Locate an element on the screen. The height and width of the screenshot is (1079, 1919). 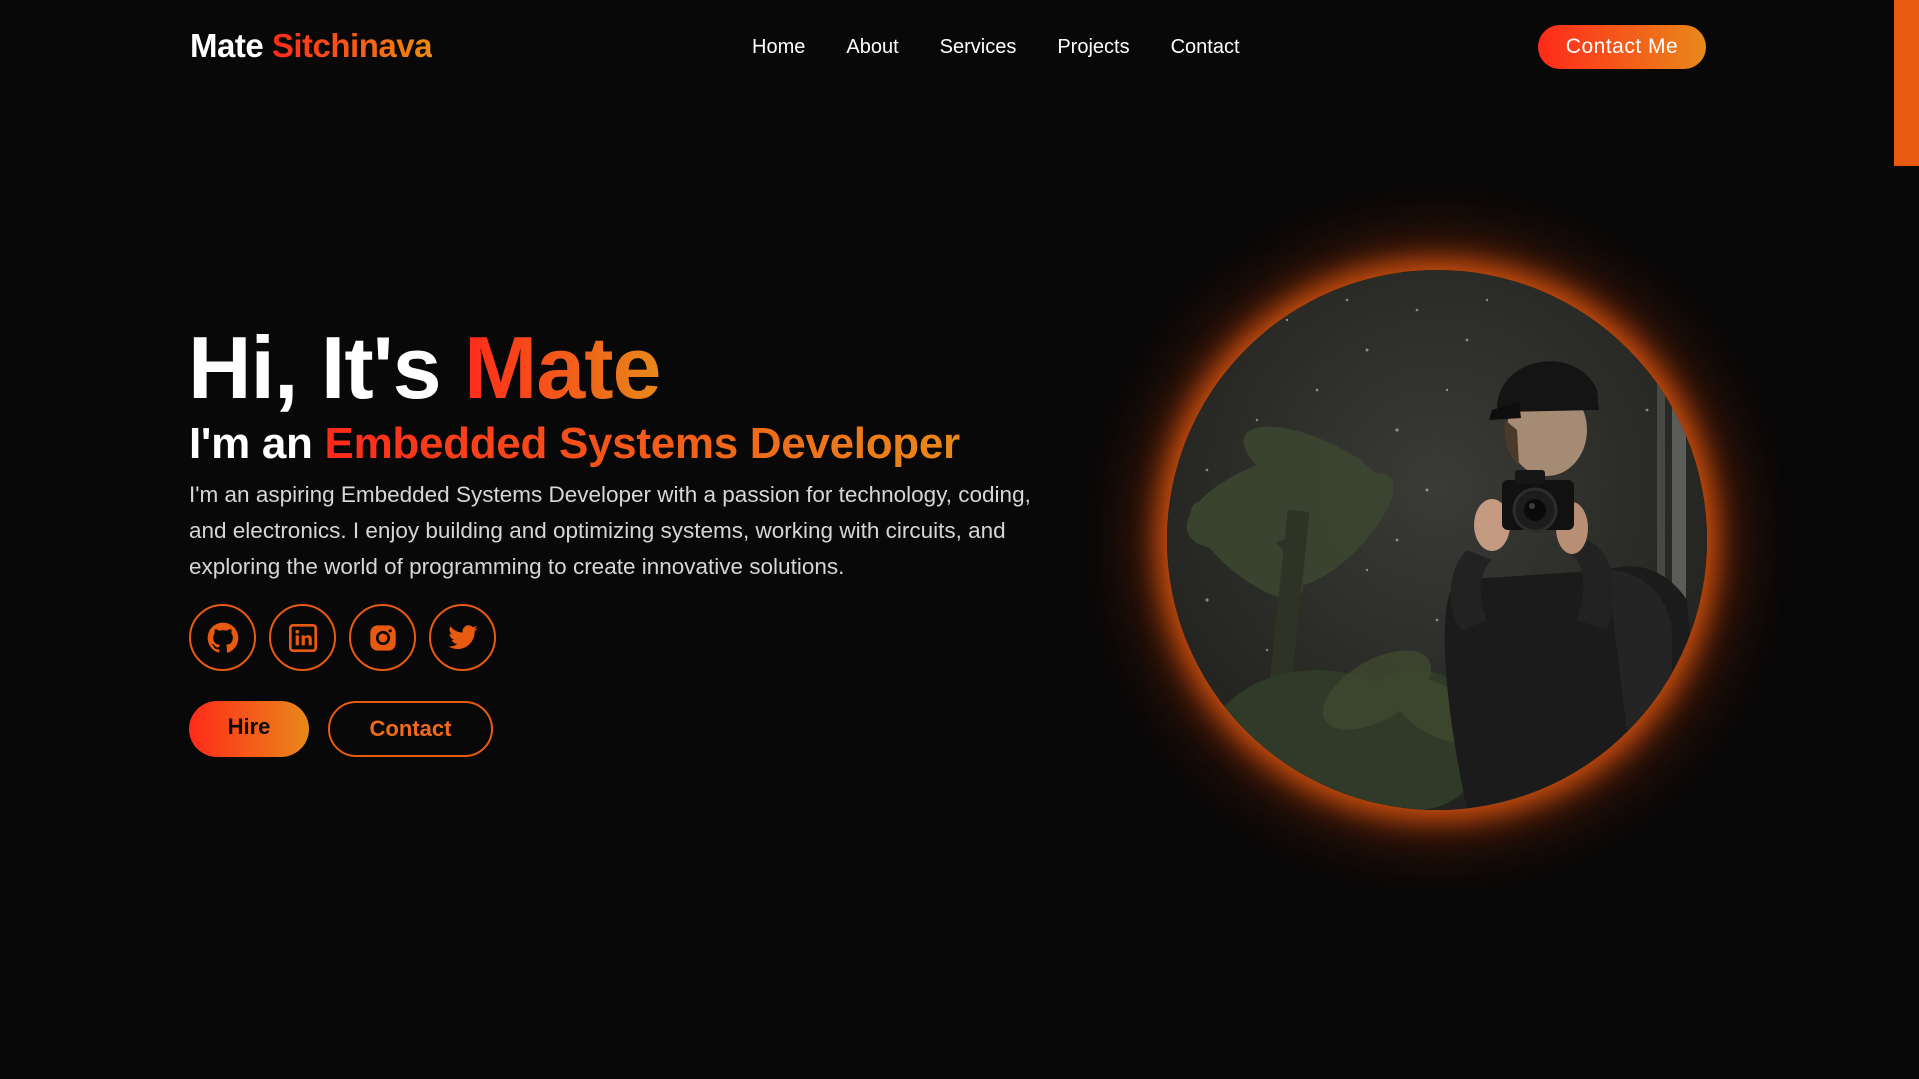
github-icon is located at coordinates (222, 637).